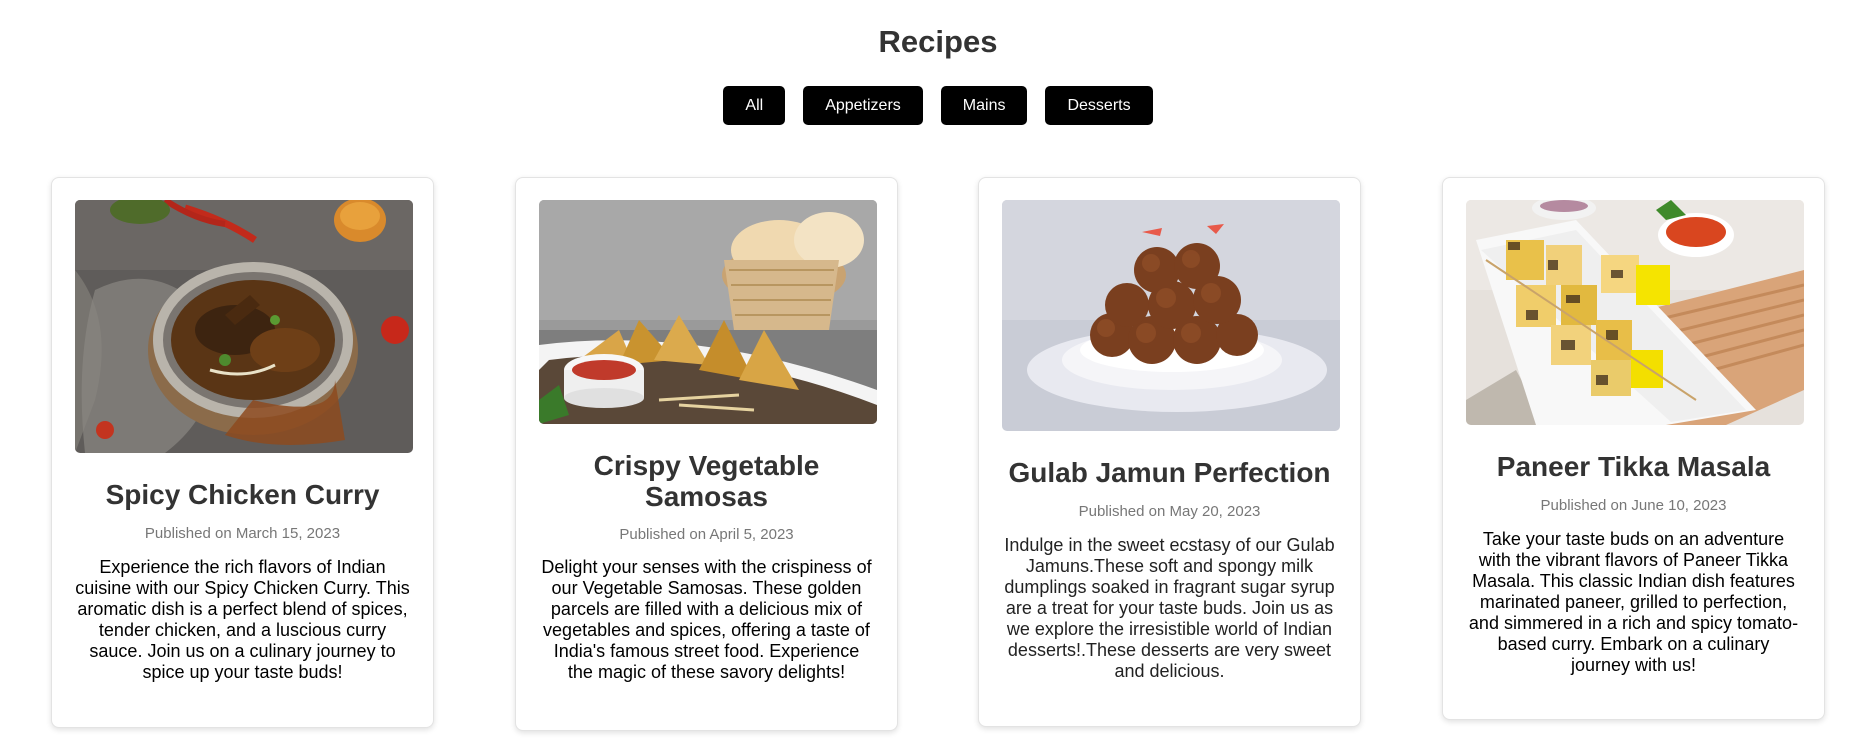 Image resolution: width=1876 pixels, height=741 pixels. I want to click on page-title: Recipes, so click(938, 41).